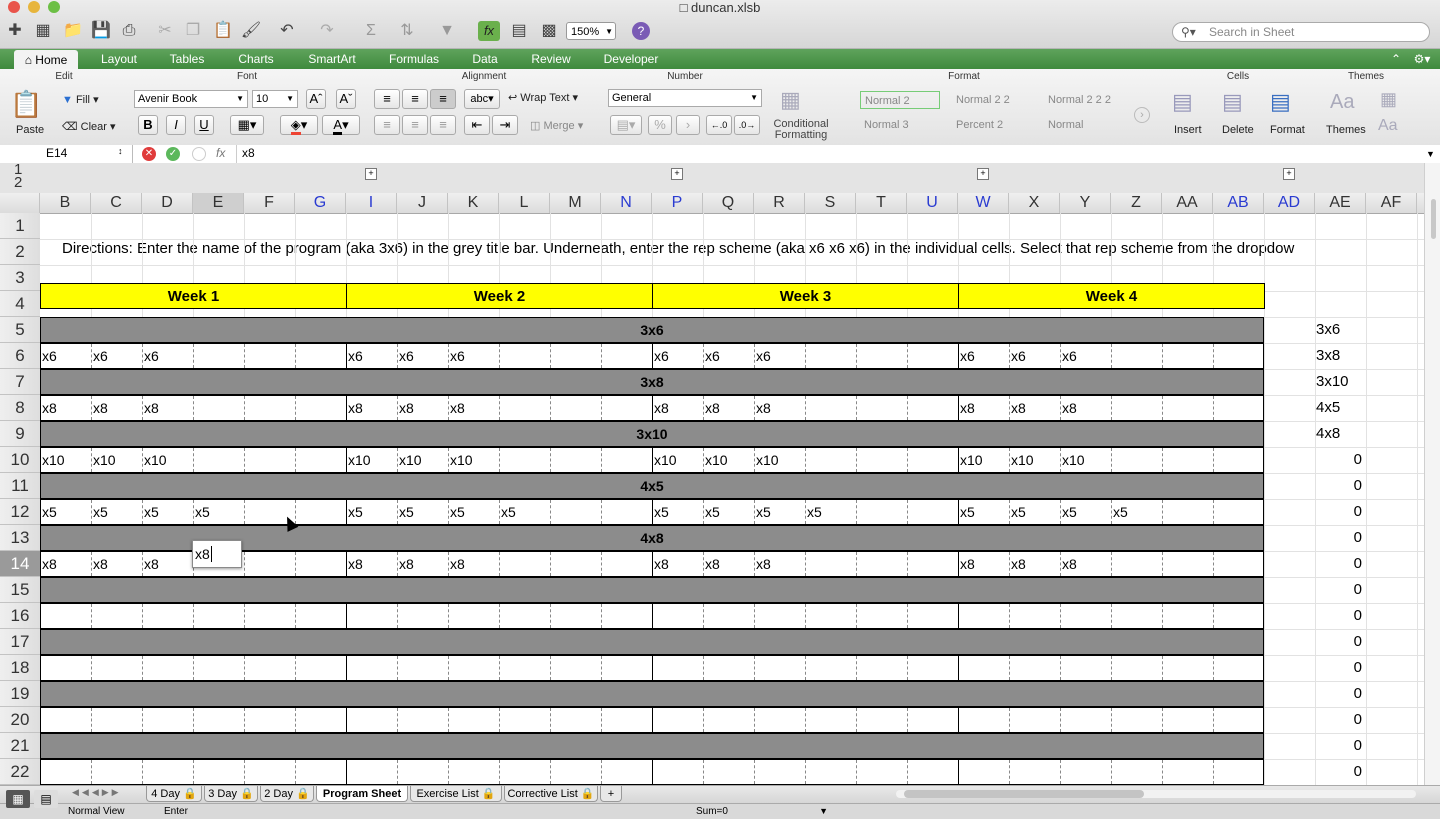 Image resolution: width=1440 pixels, height=819 pixels. Describe the element at coordinates (1085, 203) in the screenshot. I see `column-header-y: Y` at that location.